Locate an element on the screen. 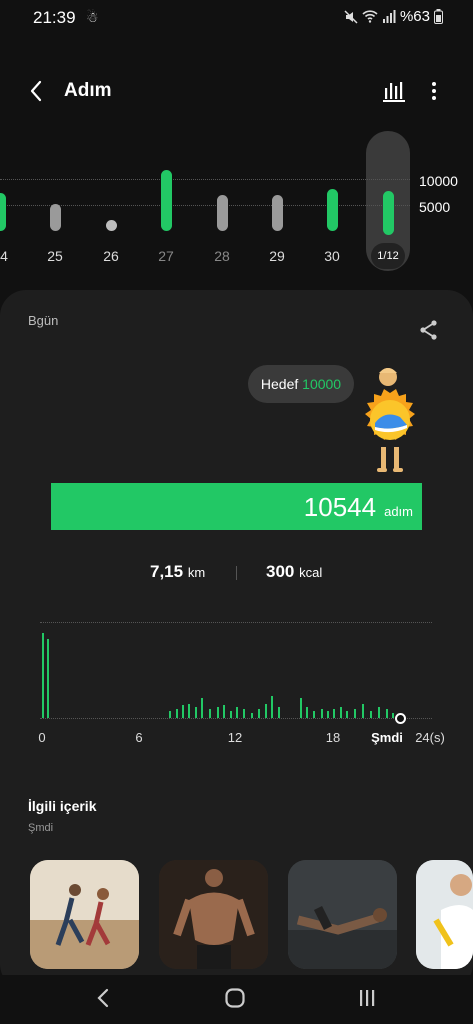 The image size is (473, 1024). navigation-bar is located at coordinates (236, 999).